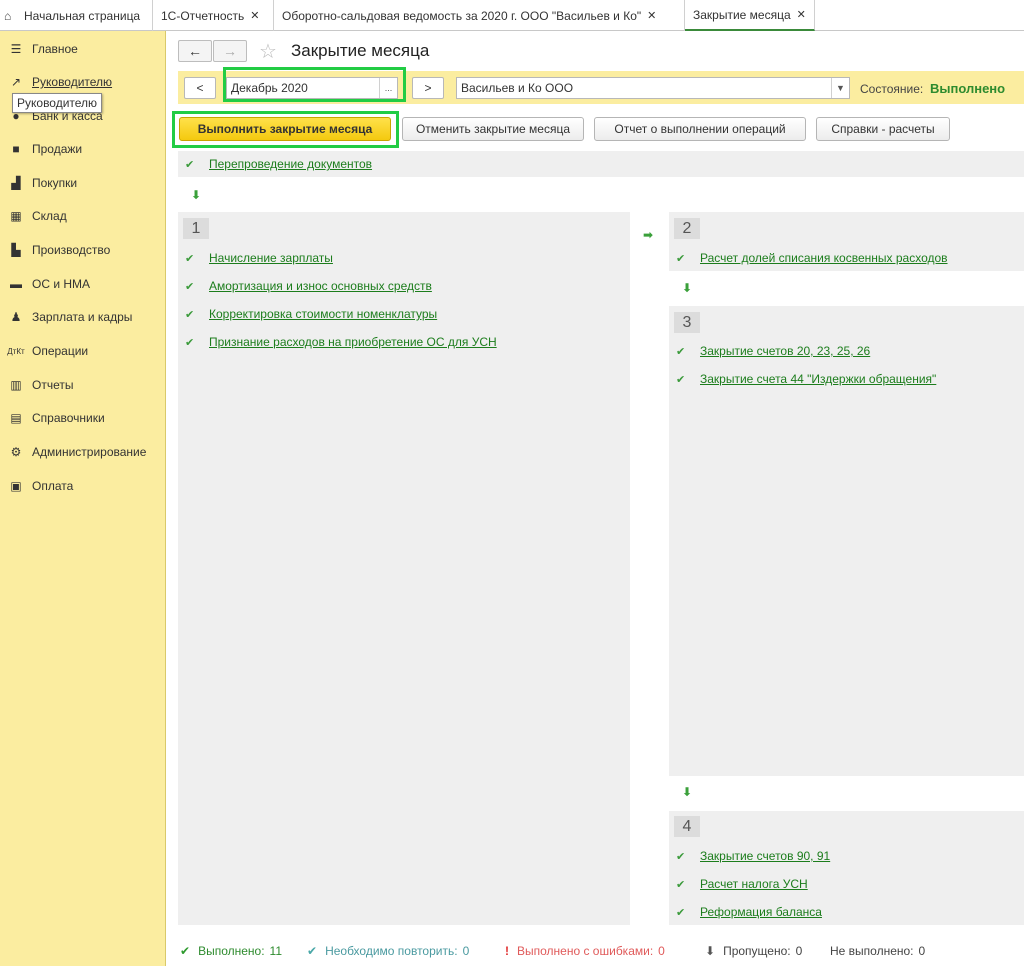 This screenshot has height=966, width=1024. I want to click on period-highlight, so click(314, 84).